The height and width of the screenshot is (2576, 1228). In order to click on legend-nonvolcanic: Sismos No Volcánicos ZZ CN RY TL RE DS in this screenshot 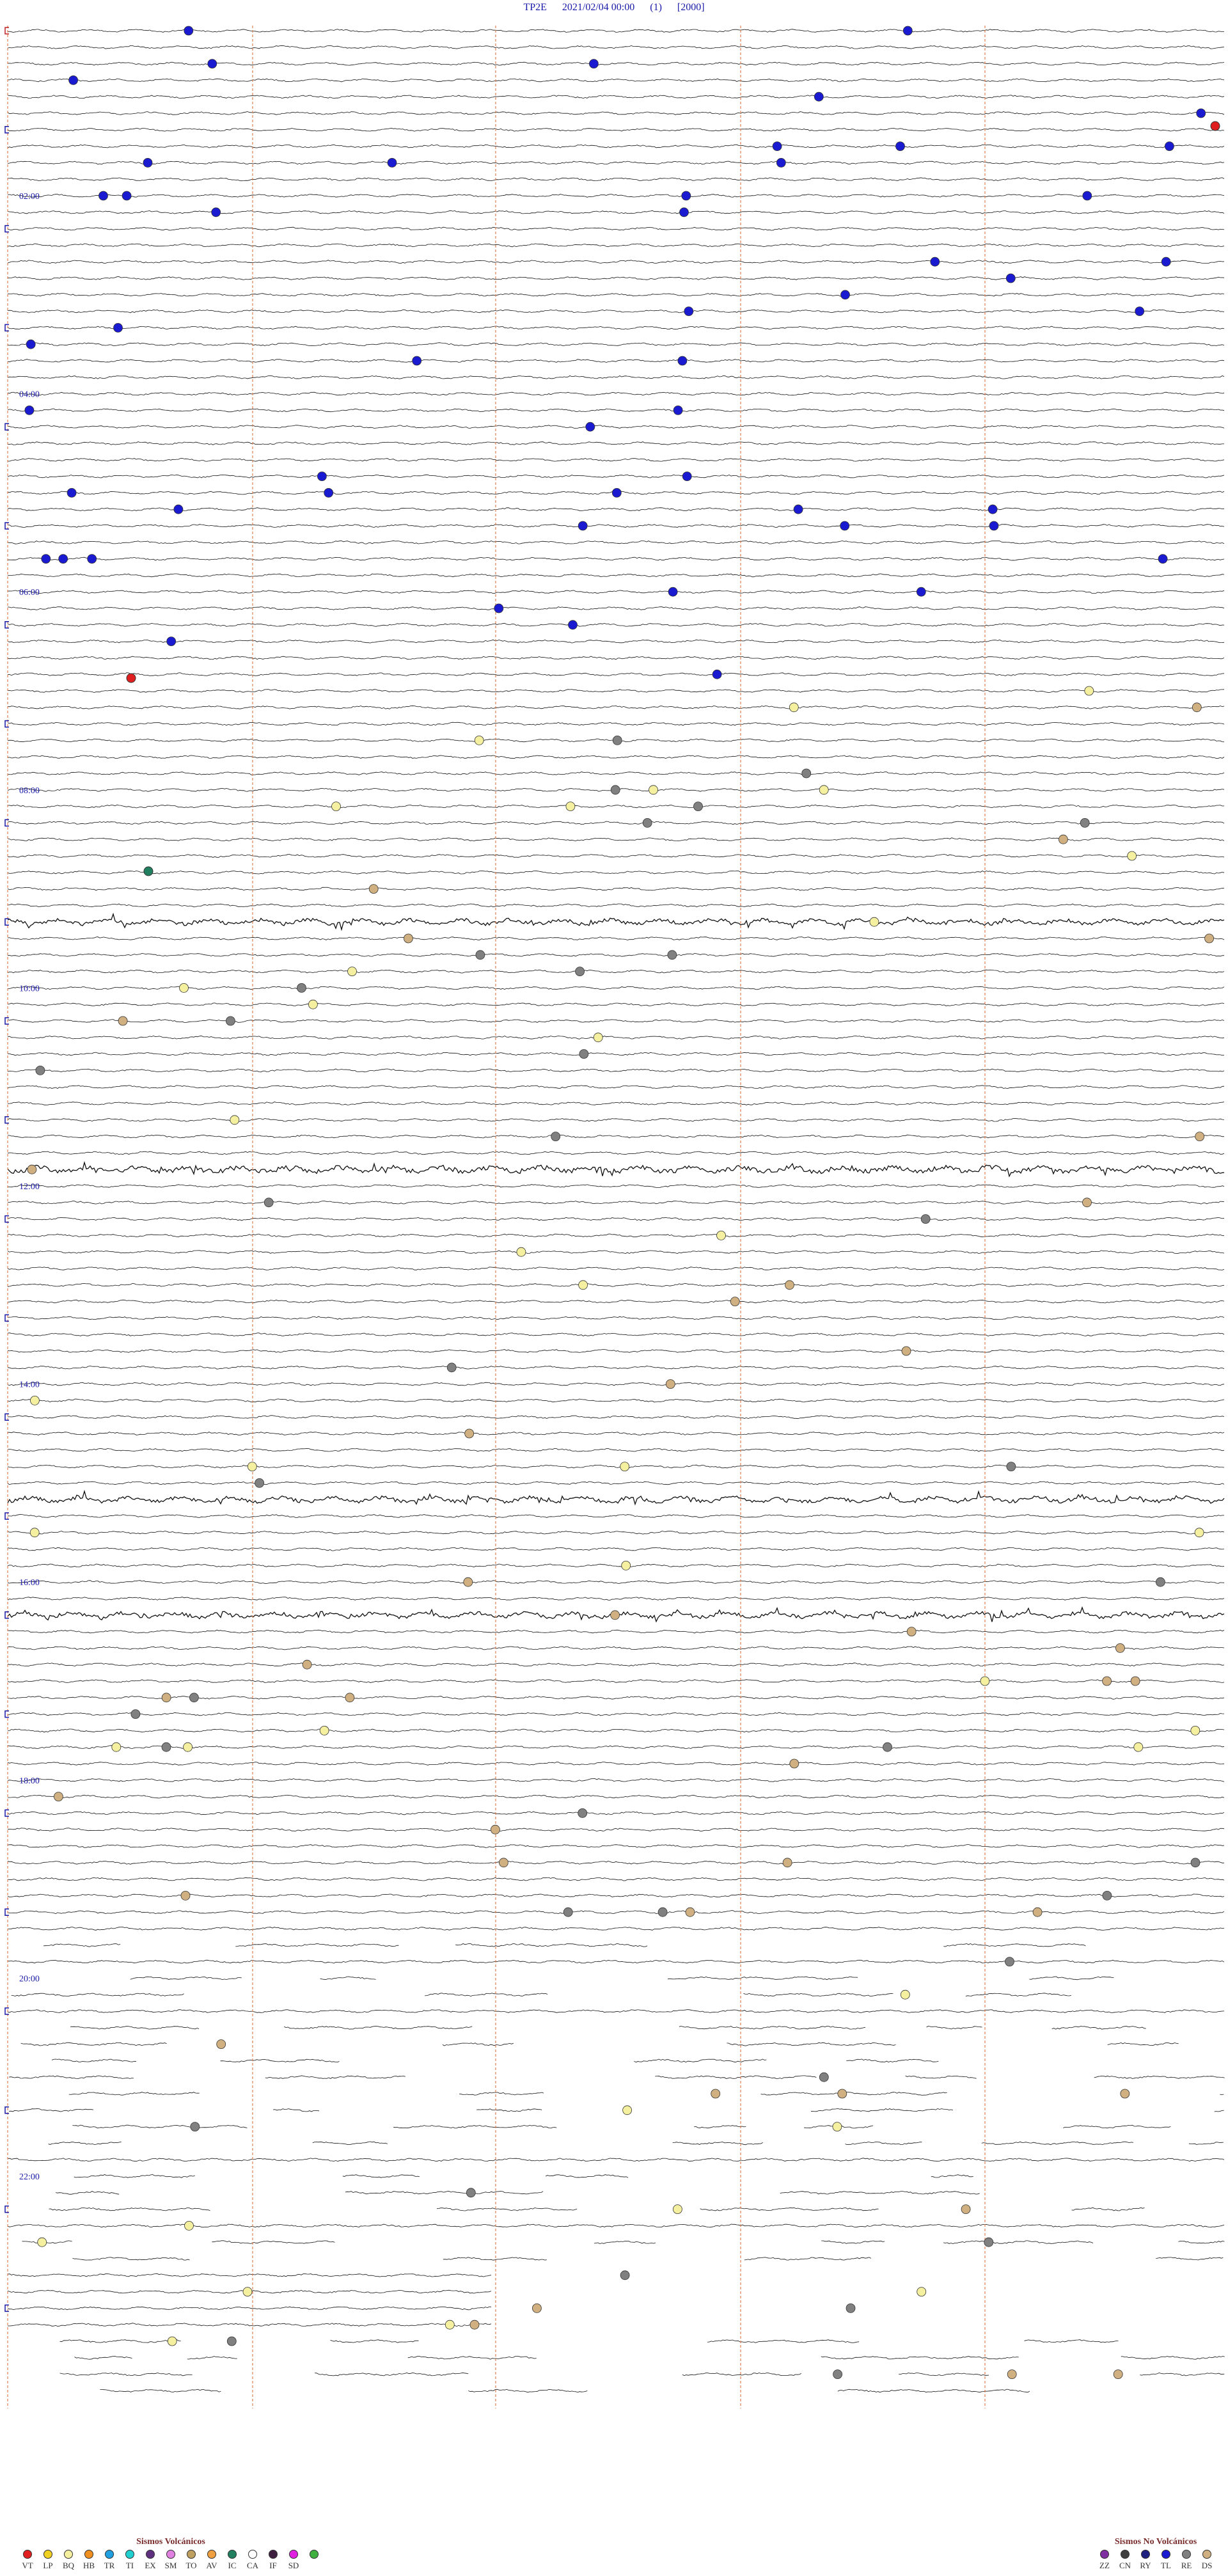, I will do `click(1155, 2554)`.